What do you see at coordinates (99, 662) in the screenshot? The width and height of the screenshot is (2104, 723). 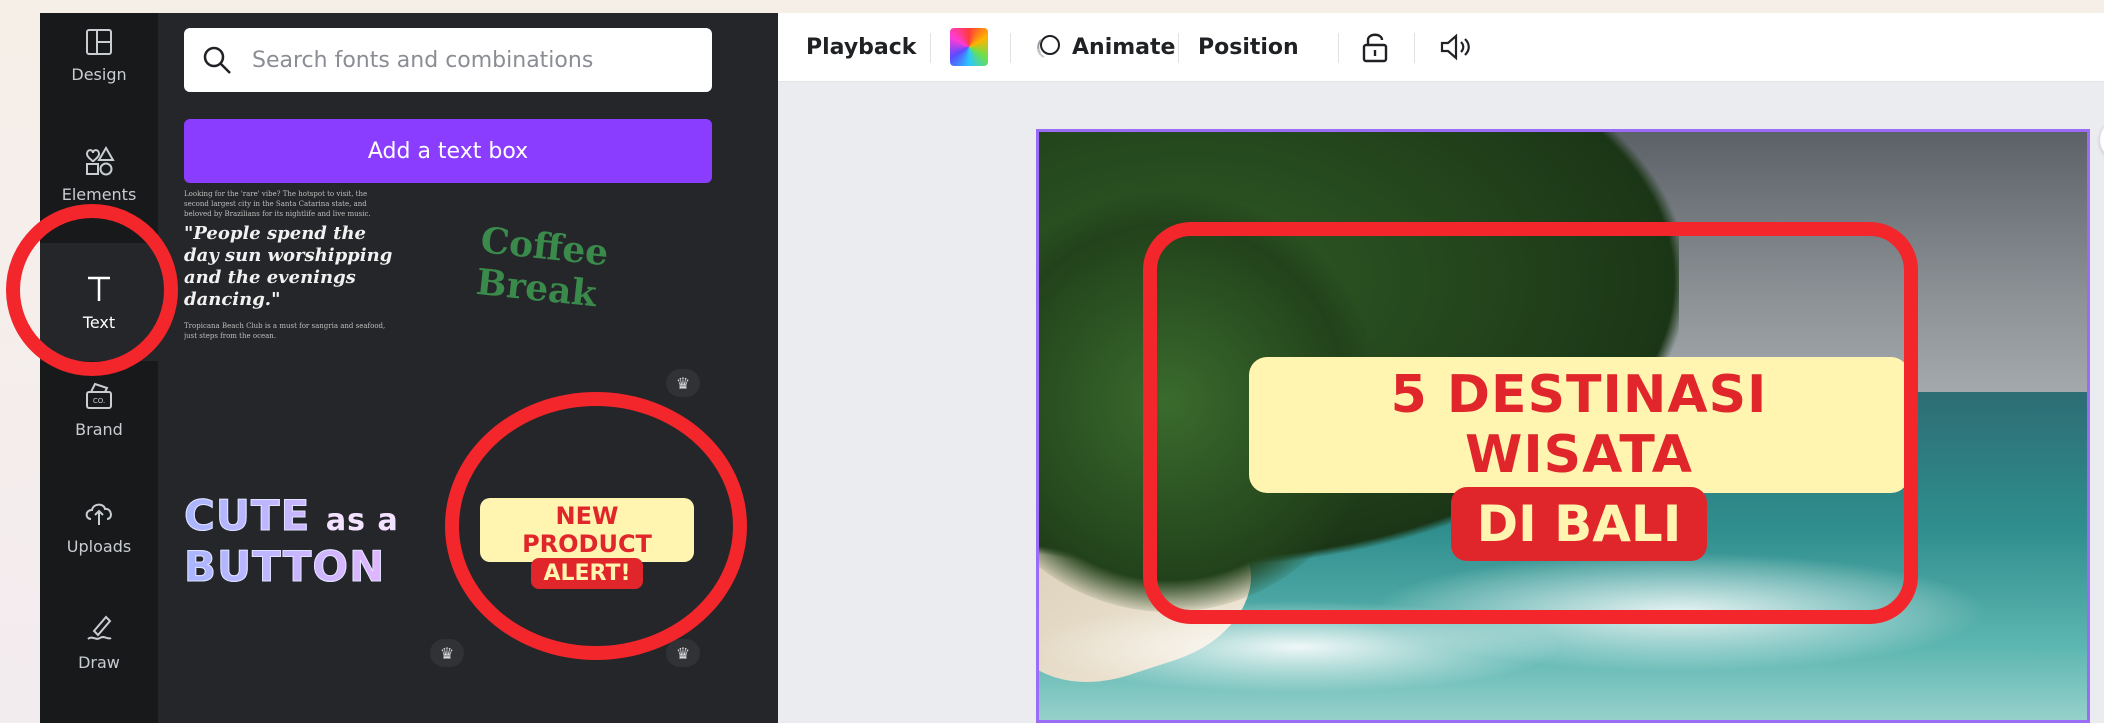 I see `rail-label: Draw` at bounding box center [99, 662].